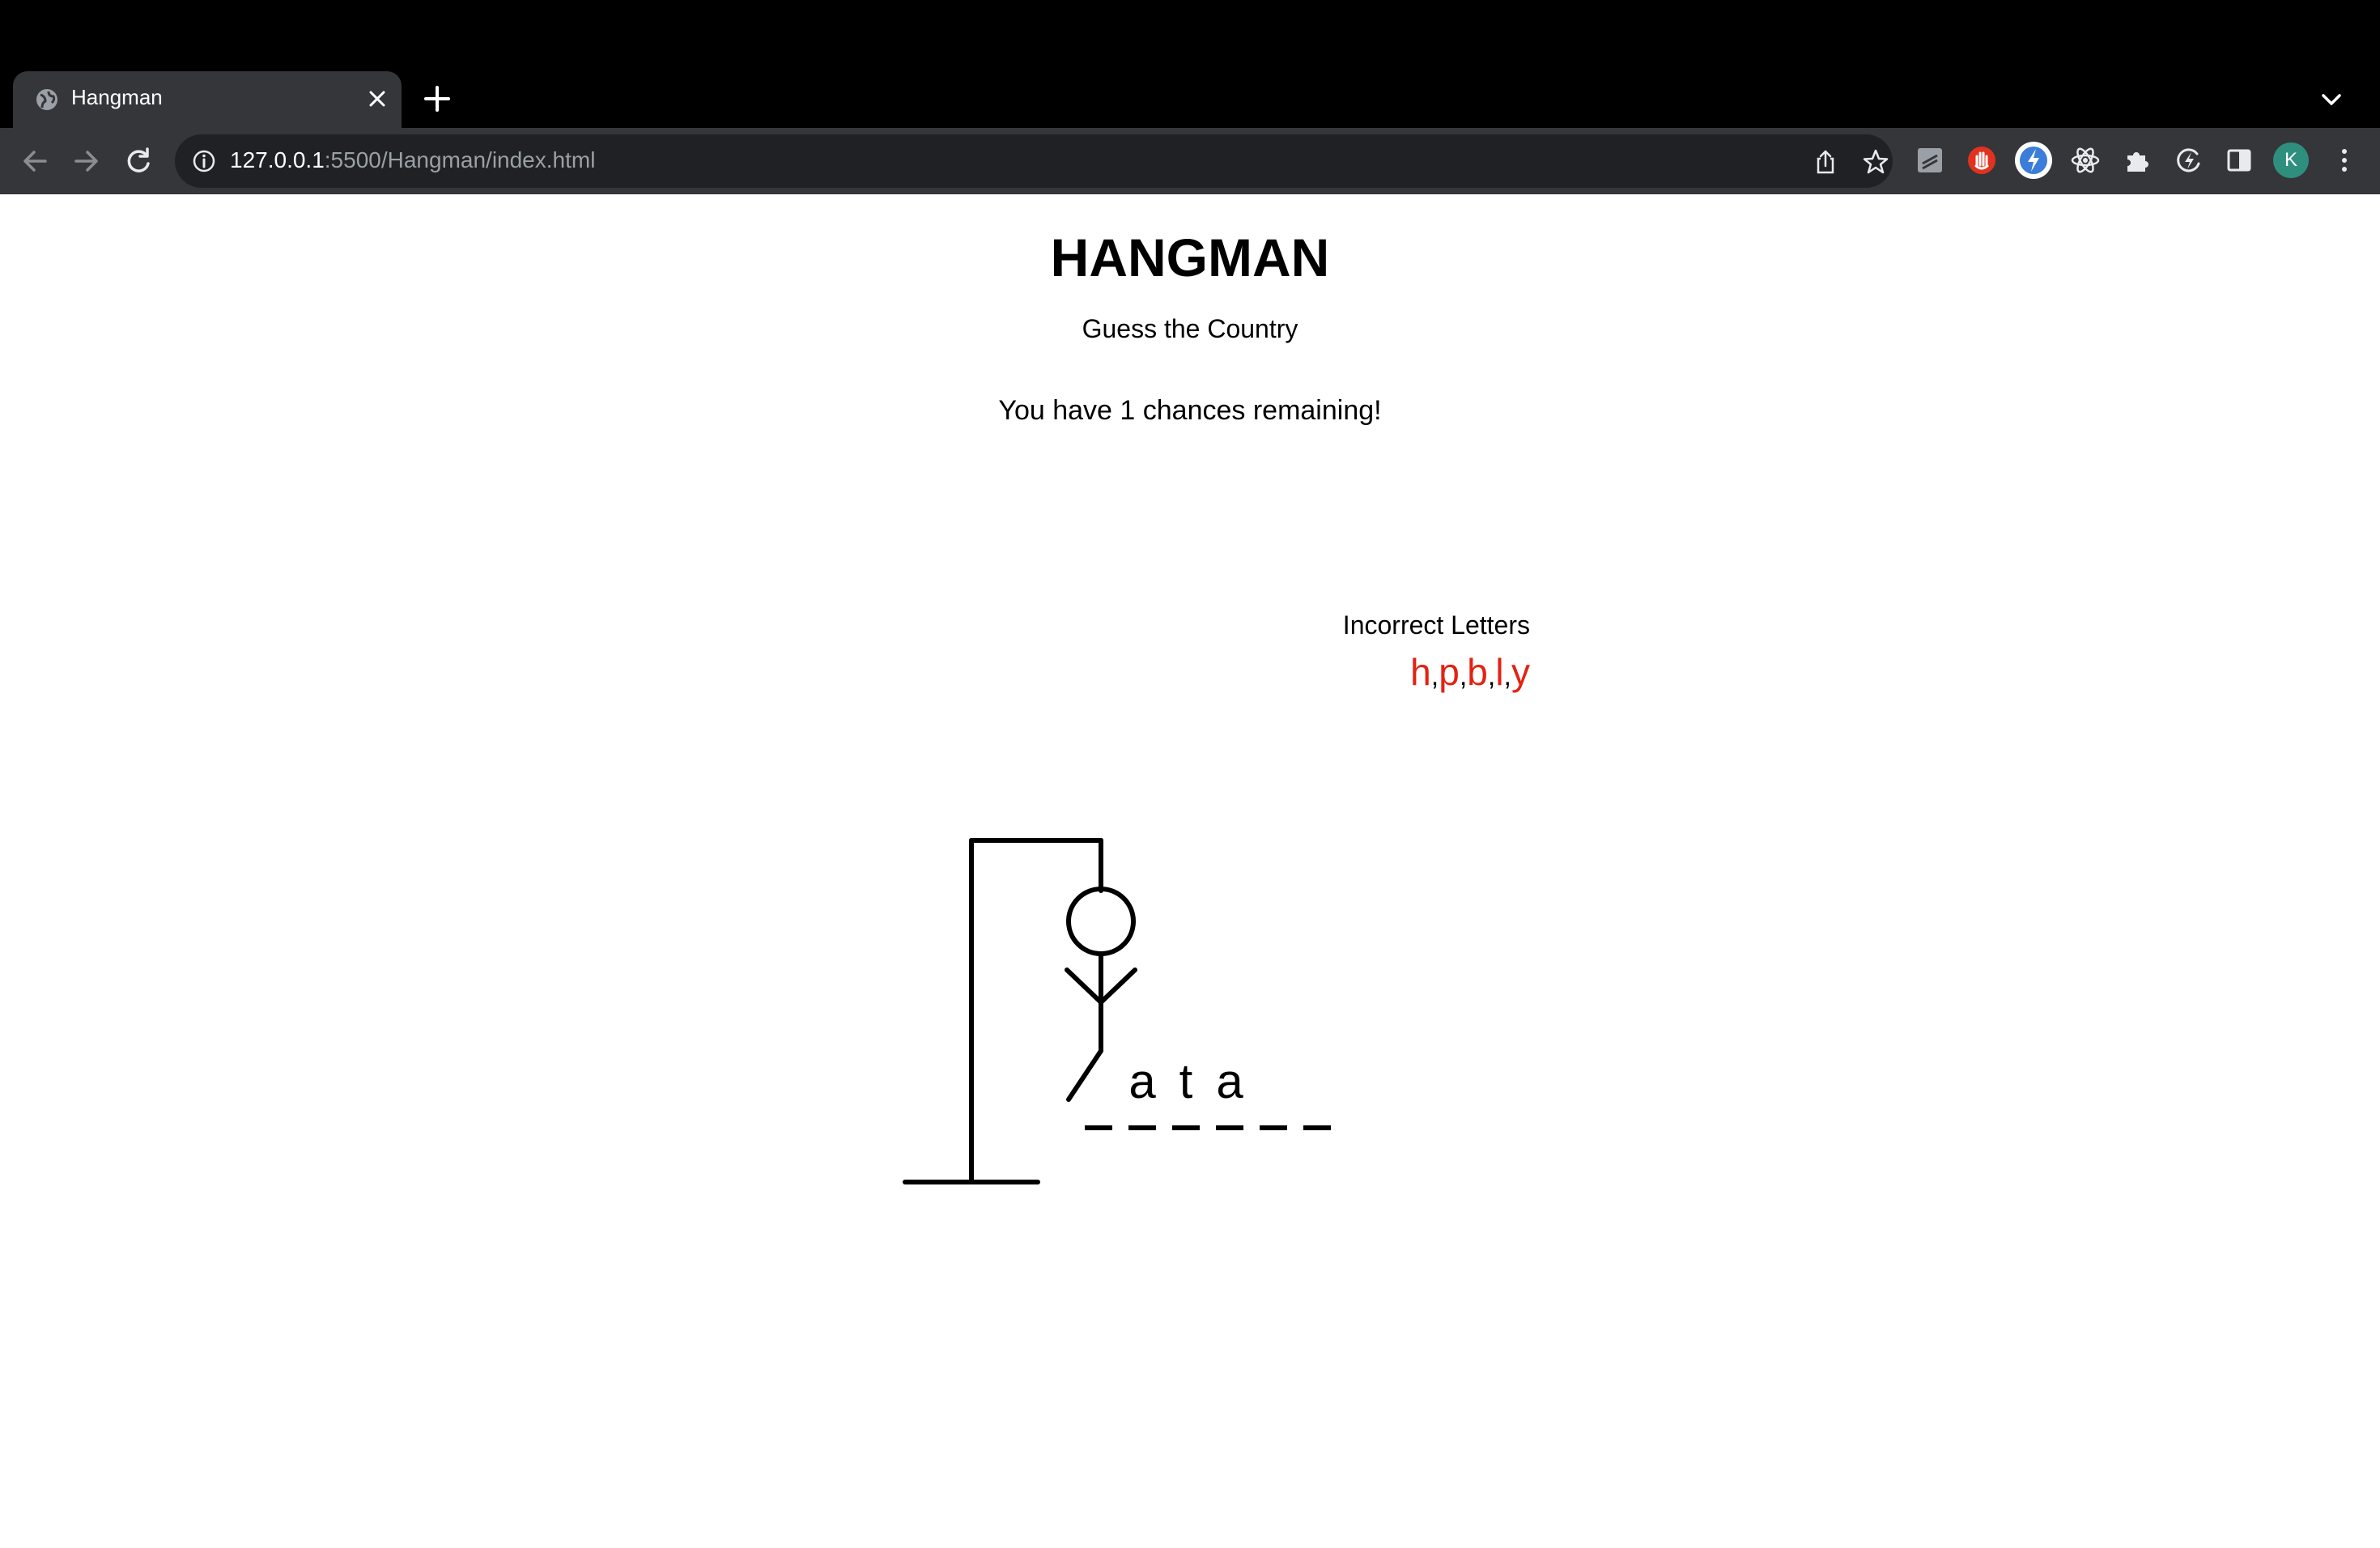 The image size is (2380, 1548). I want to click on incorrect-letters-list: h,p,b,l,y, so click(1429, 672).